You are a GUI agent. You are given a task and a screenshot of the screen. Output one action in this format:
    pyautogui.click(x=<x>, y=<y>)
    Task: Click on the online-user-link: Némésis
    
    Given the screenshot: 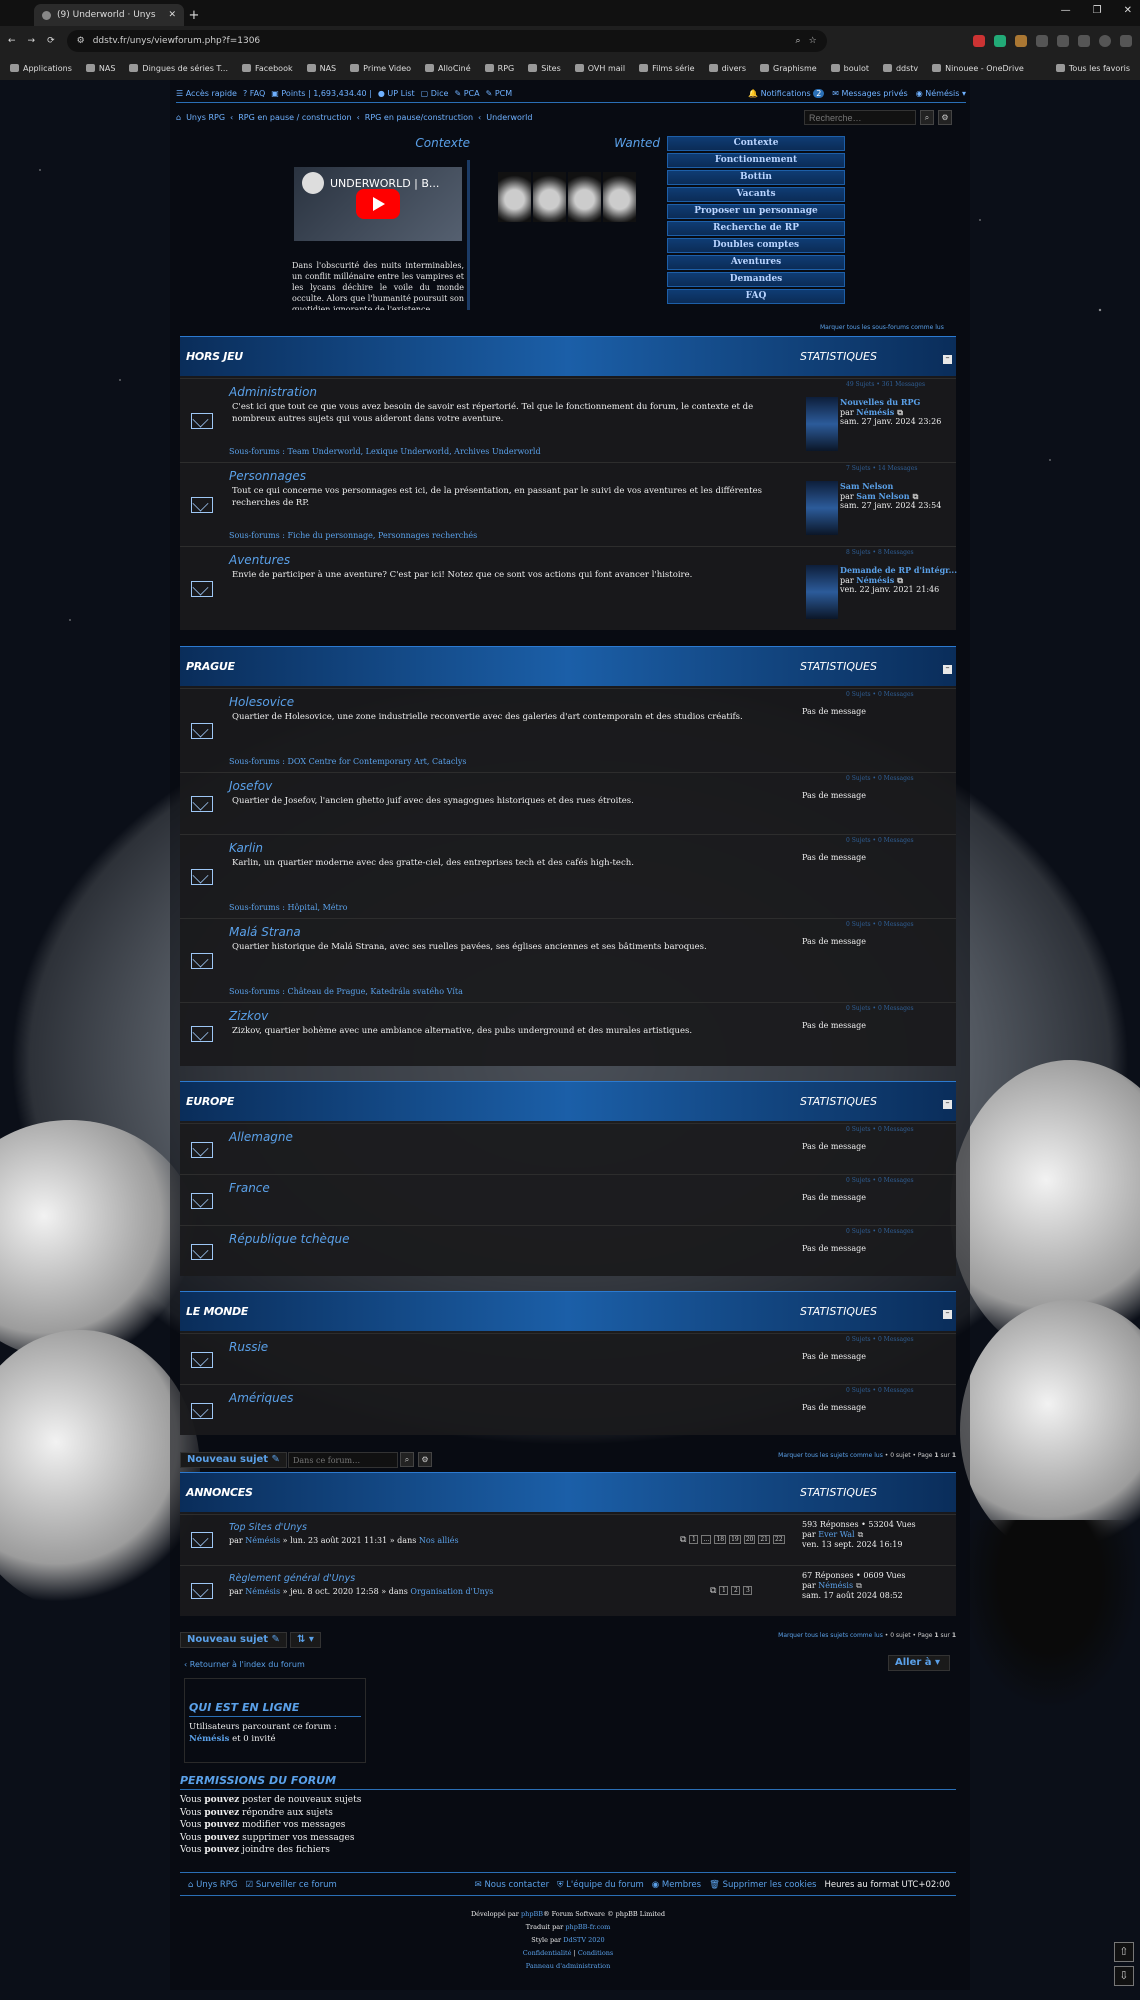 What is the action you would take?
    pyautogui.click(x=209, y=1739)
    